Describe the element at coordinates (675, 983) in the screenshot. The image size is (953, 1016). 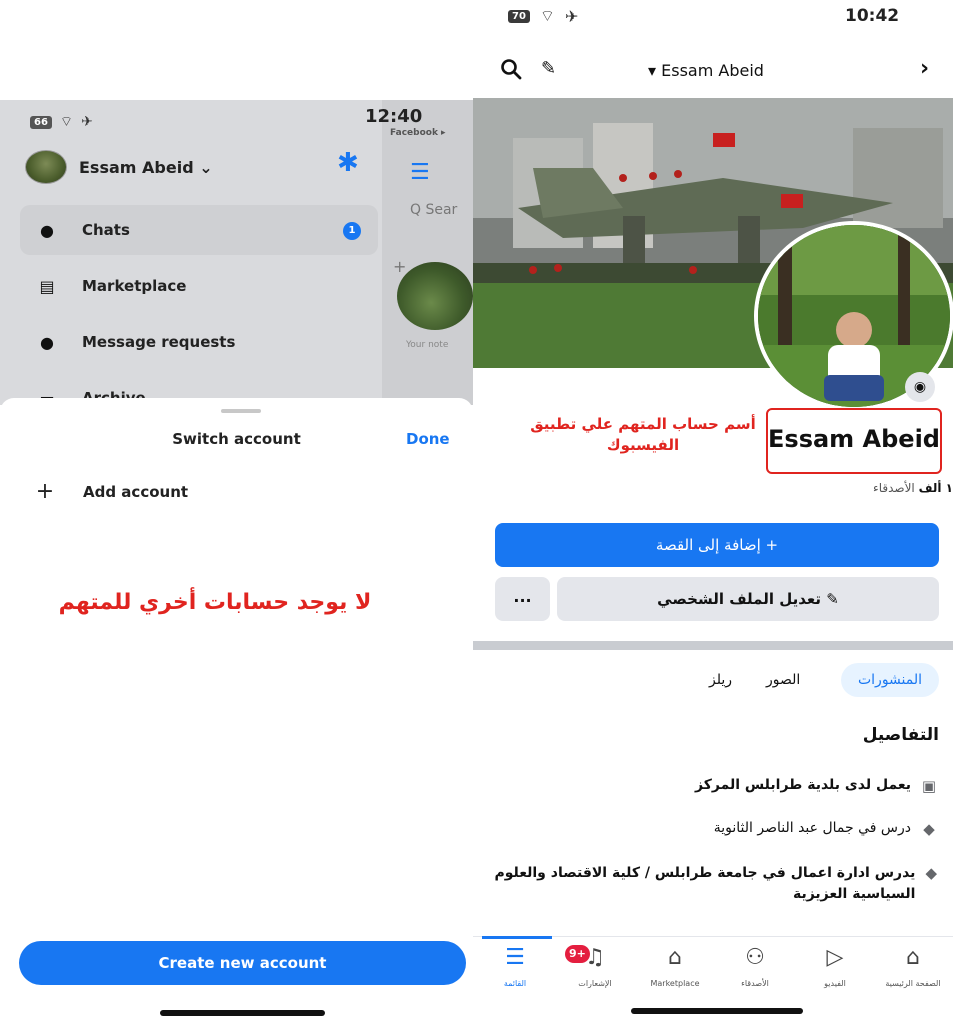
I see `nav-marketplace-label: Marketplace` at that location.